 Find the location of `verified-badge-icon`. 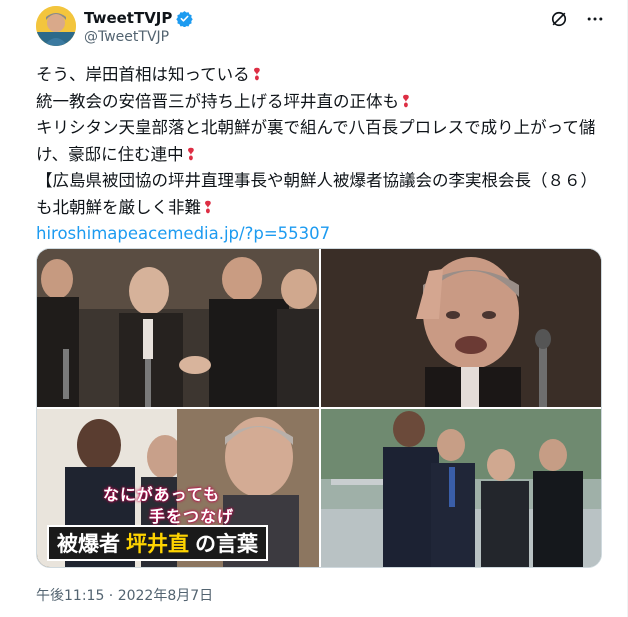

verified-badge-icon is located at coordinates (185, 18).